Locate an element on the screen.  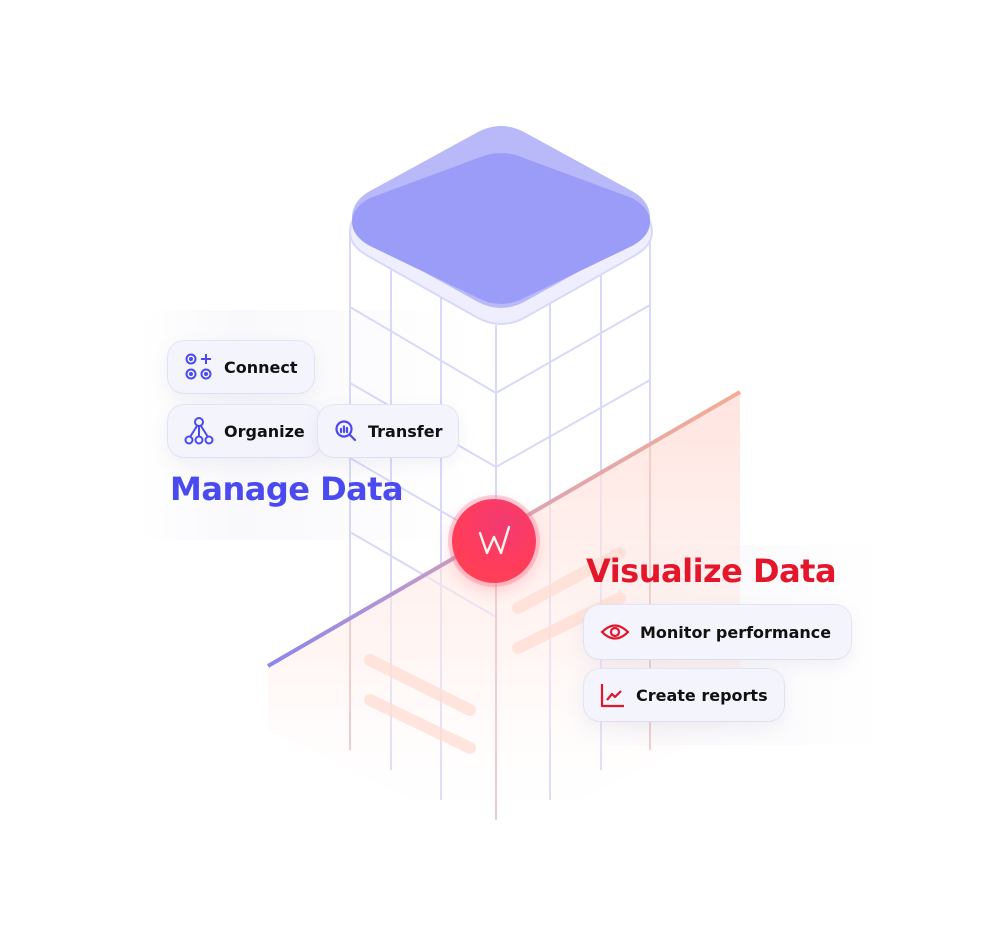
transfer-icon is located at coordinates (346, 431).